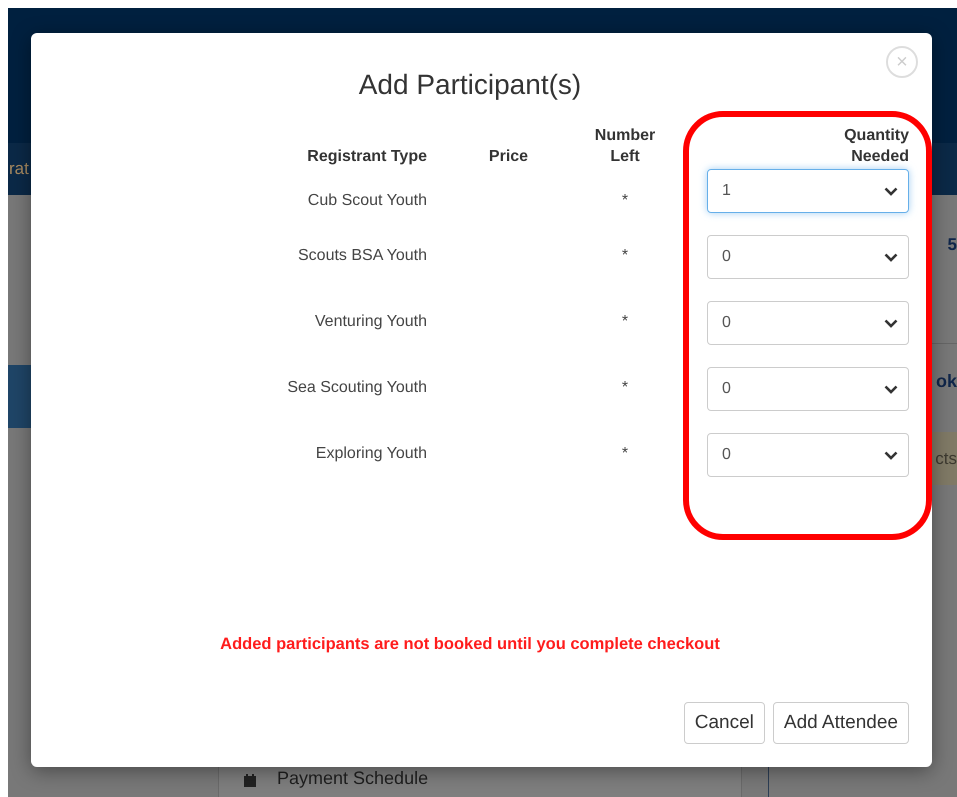  What do you see at coordinates (724, 723) in the screenshot?
I see `cancel-button: Cancel` at bounding box center [724, 723].